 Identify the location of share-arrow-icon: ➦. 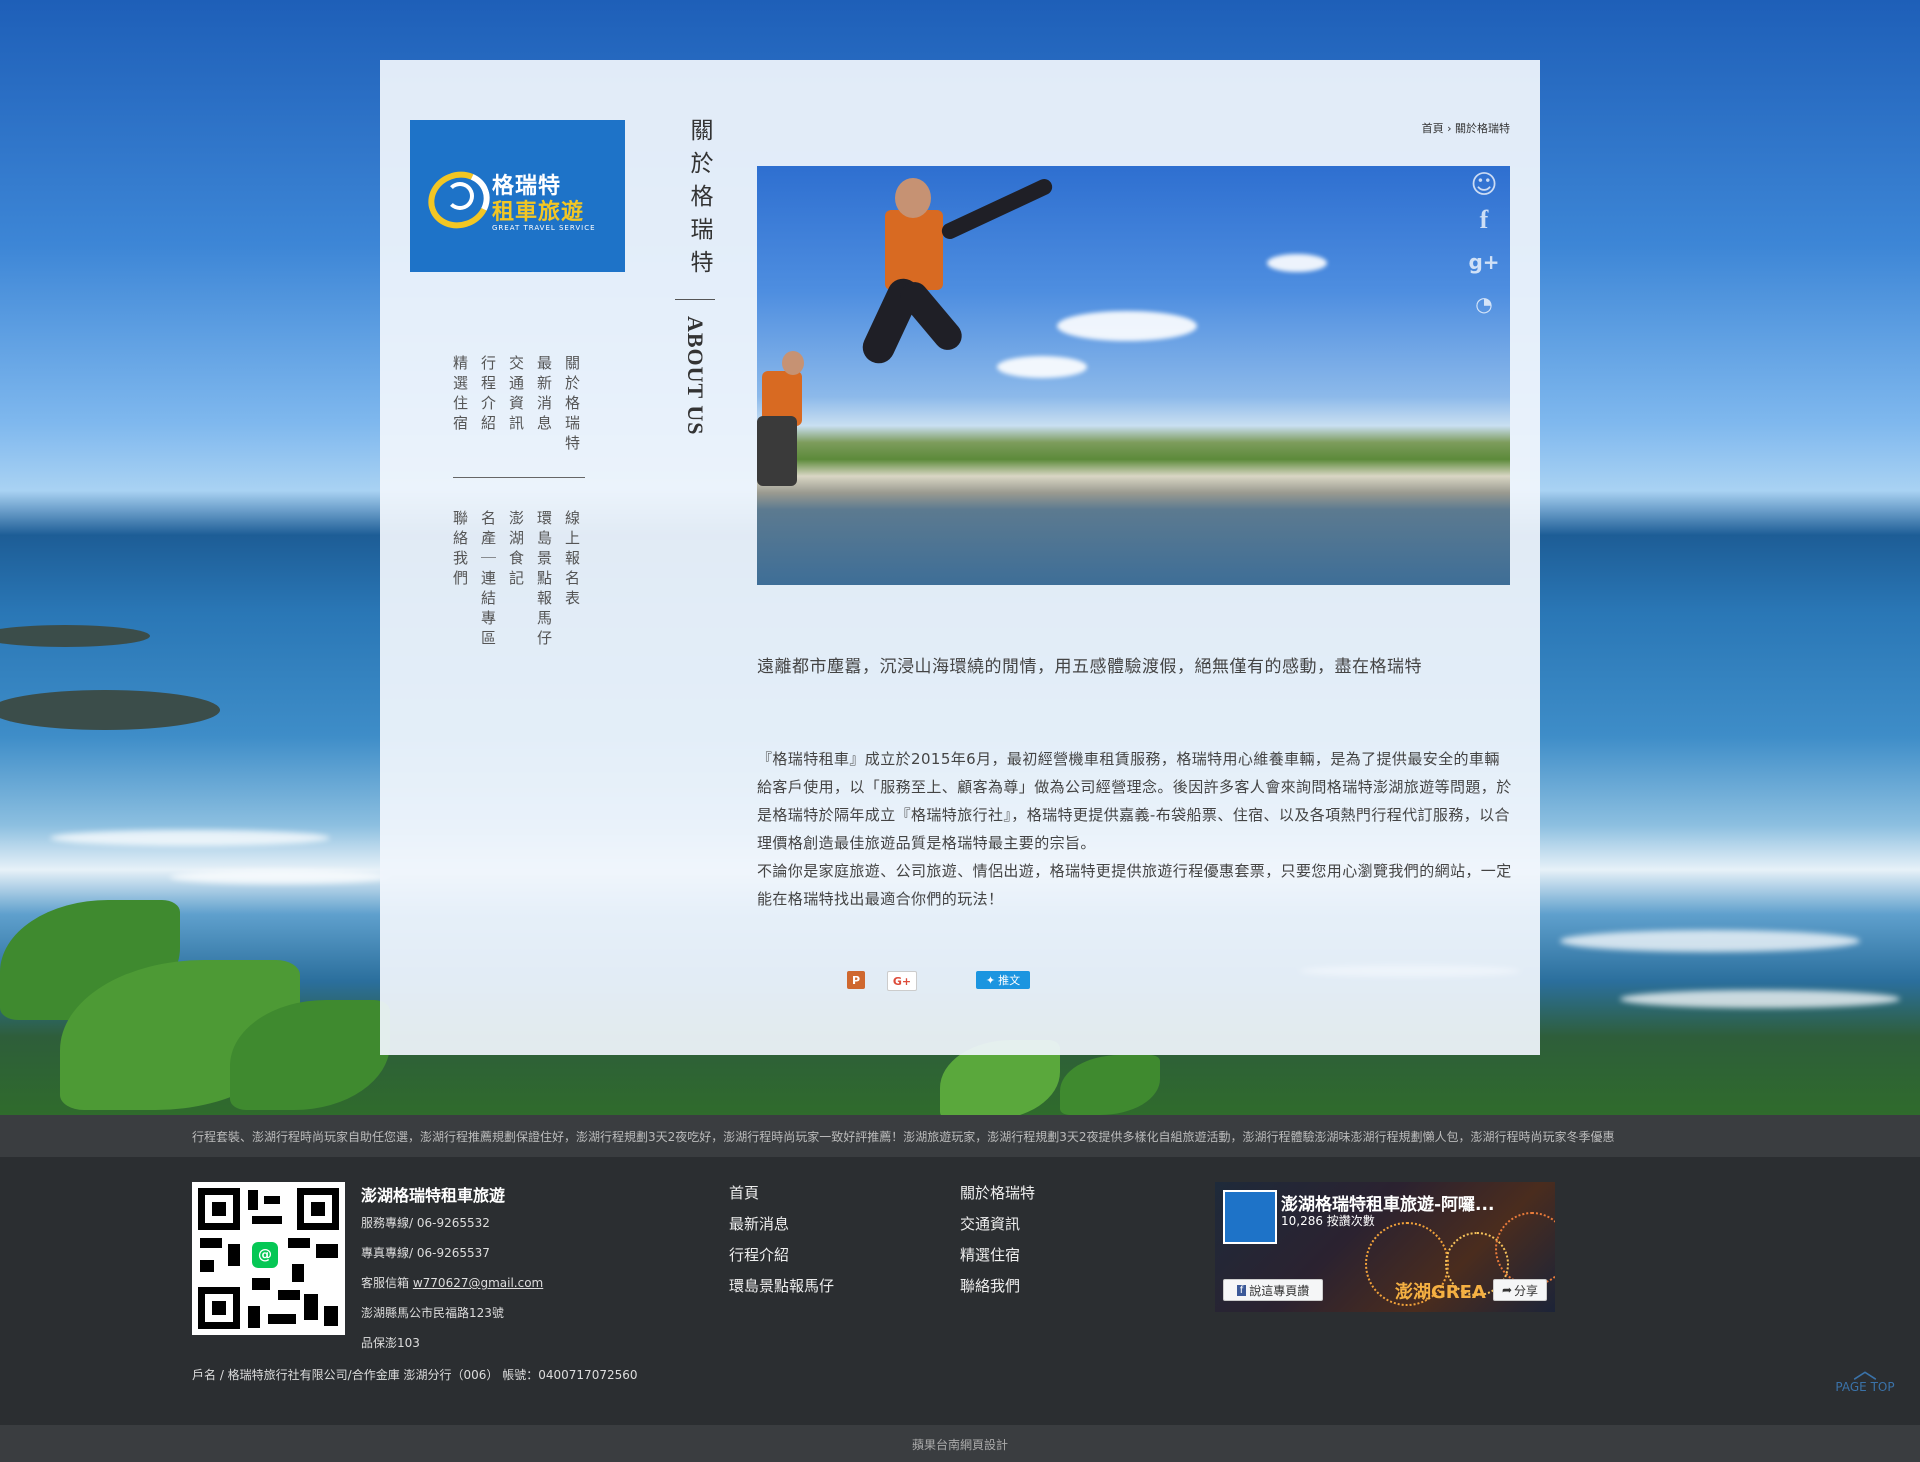
(1507, 1290).